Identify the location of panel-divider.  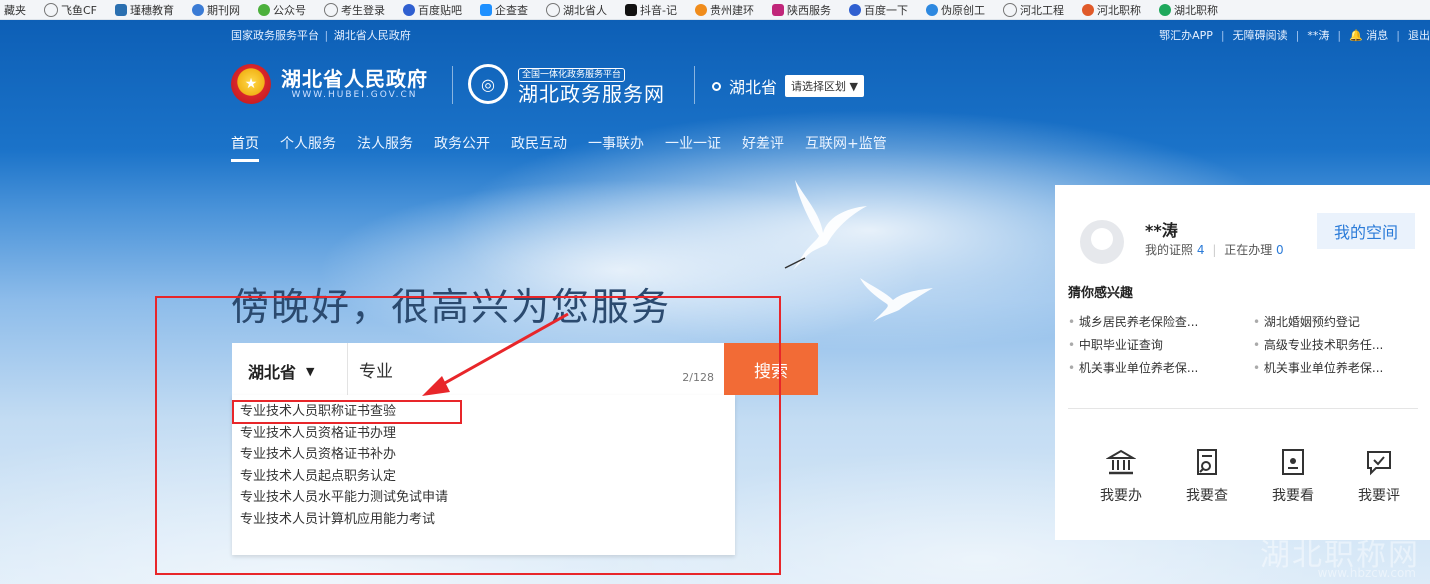
(1243, 408).